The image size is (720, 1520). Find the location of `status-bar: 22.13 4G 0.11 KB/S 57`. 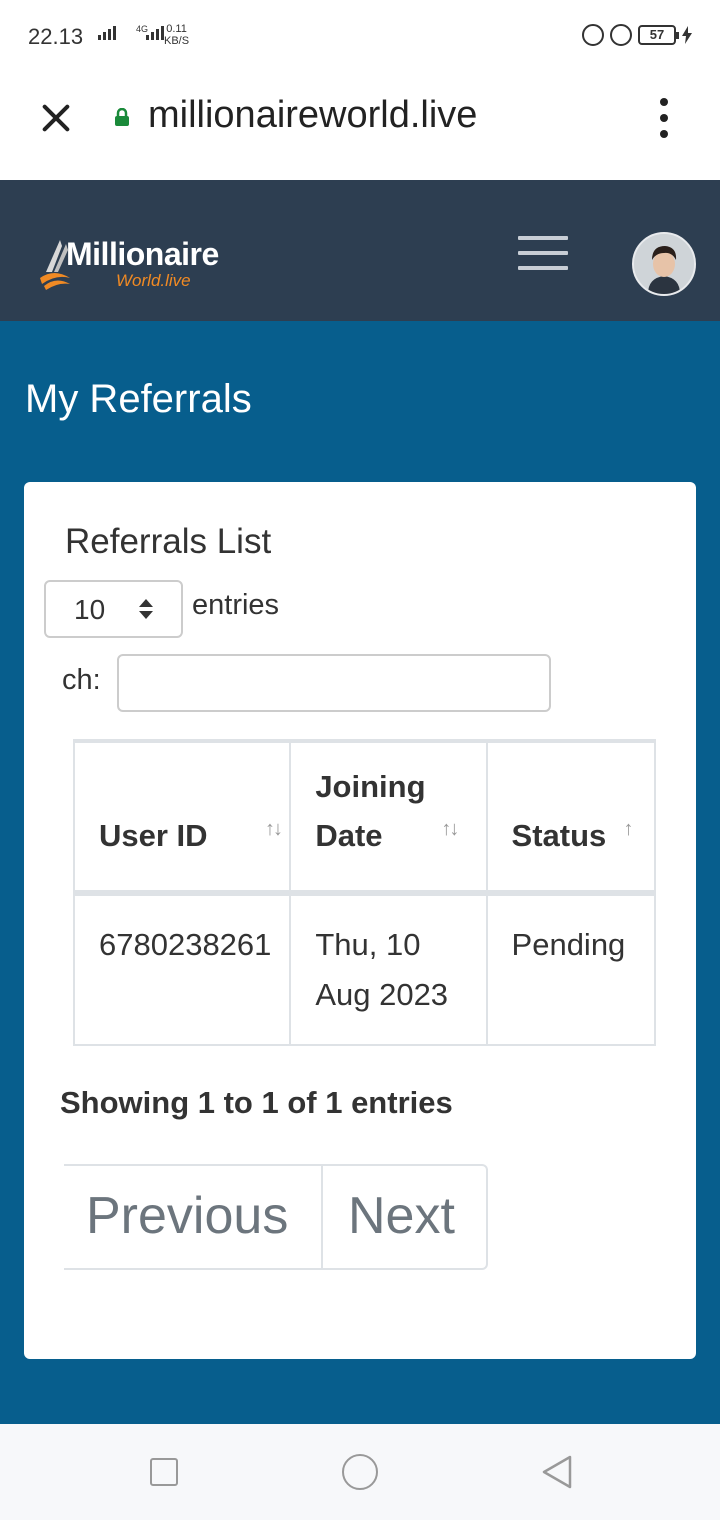

status-bar: 22.13 4G 0.11 KB/S 57 is located at coordinates (360, 36).